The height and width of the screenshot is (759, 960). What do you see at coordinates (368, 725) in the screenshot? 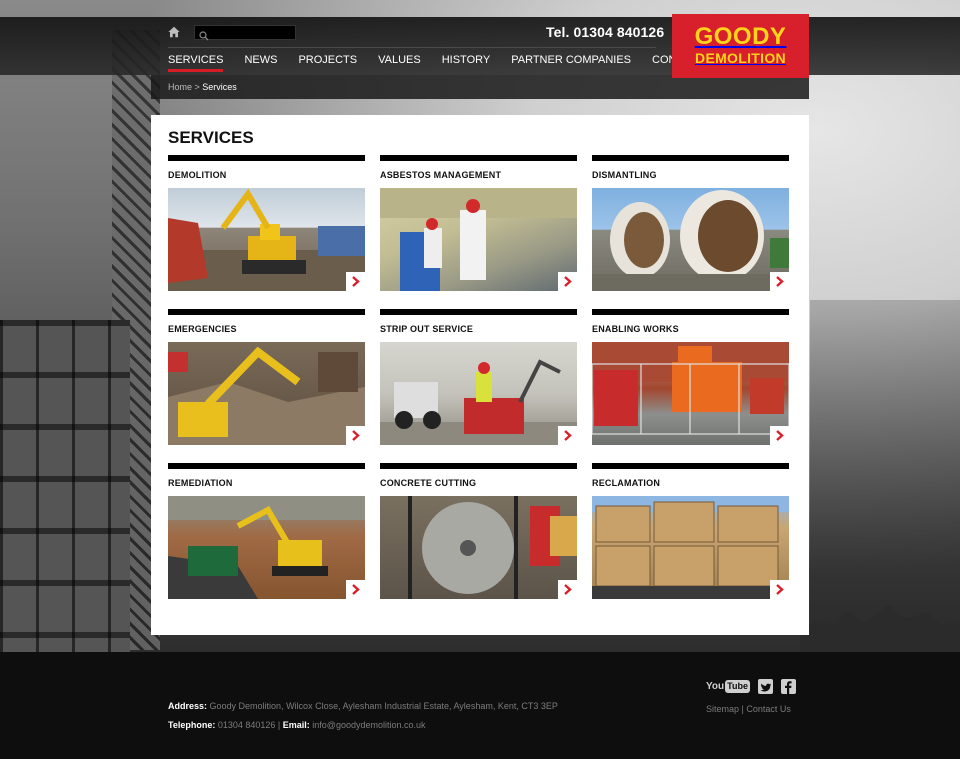
I see `email-link: info@goodydemolition.co.uk` at bounding box center [368, 725].